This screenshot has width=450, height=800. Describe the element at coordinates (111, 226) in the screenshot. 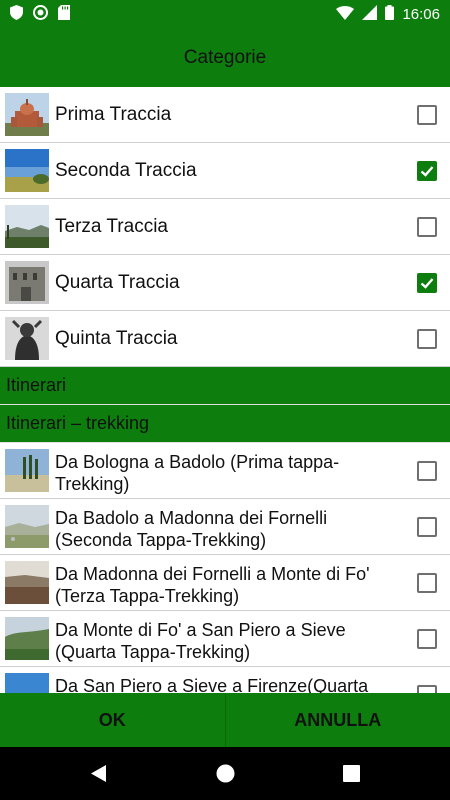

I see `item-label: Terza Traccia` at that location.